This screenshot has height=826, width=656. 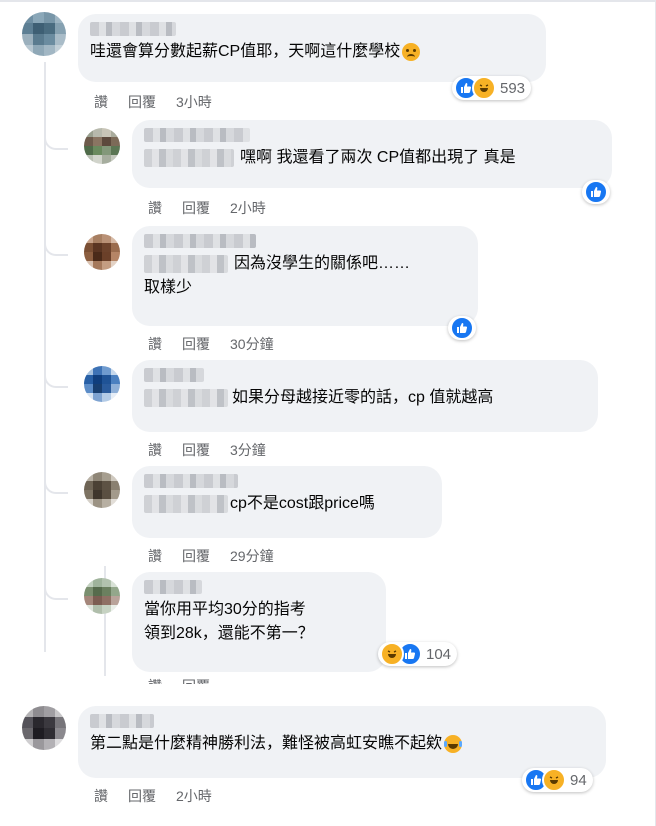 I want to click on comment-bubble: 哇還會算分數起薪CP值耶，天啊這什麼學校, so click(x=312, y=48).